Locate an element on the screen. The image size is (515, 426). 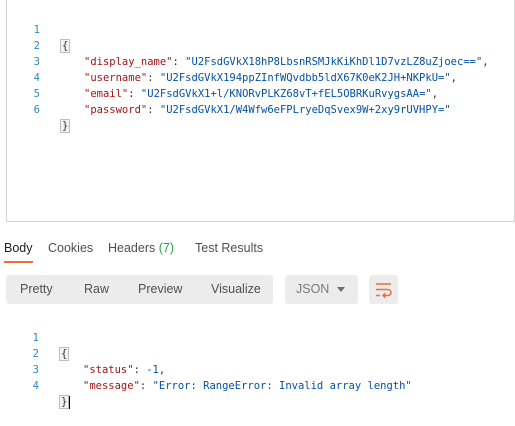
tab-test-results: Test Results is located at coordinates (229, 249).